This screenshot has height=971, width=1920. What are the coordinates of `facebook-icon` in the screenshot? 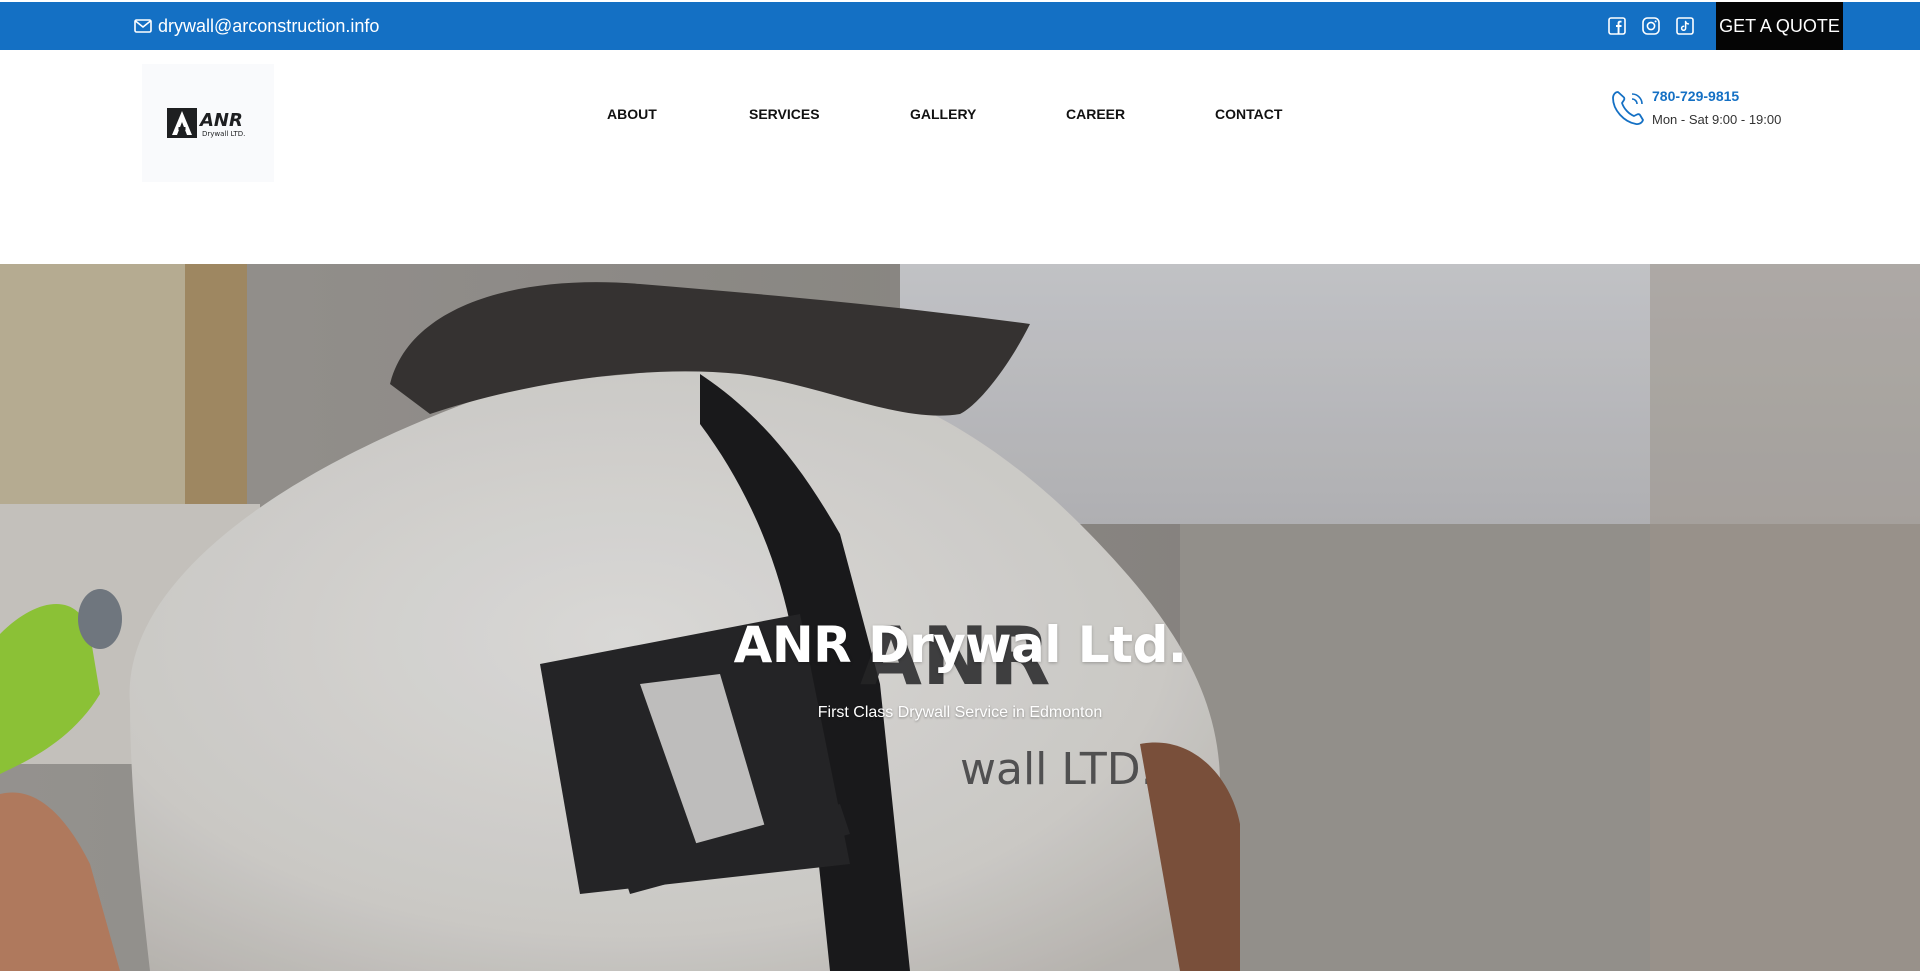 It's located at (1617, 26).